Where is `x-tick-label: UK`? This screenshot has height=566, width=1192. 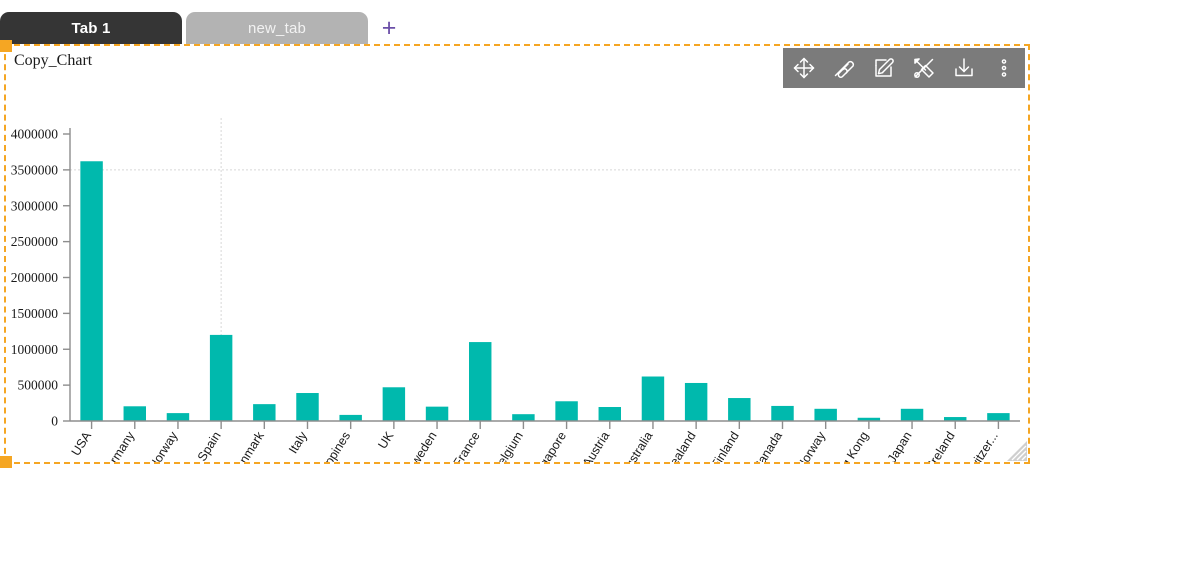
x-tick-label: UK is located at coordinates (385, 440).